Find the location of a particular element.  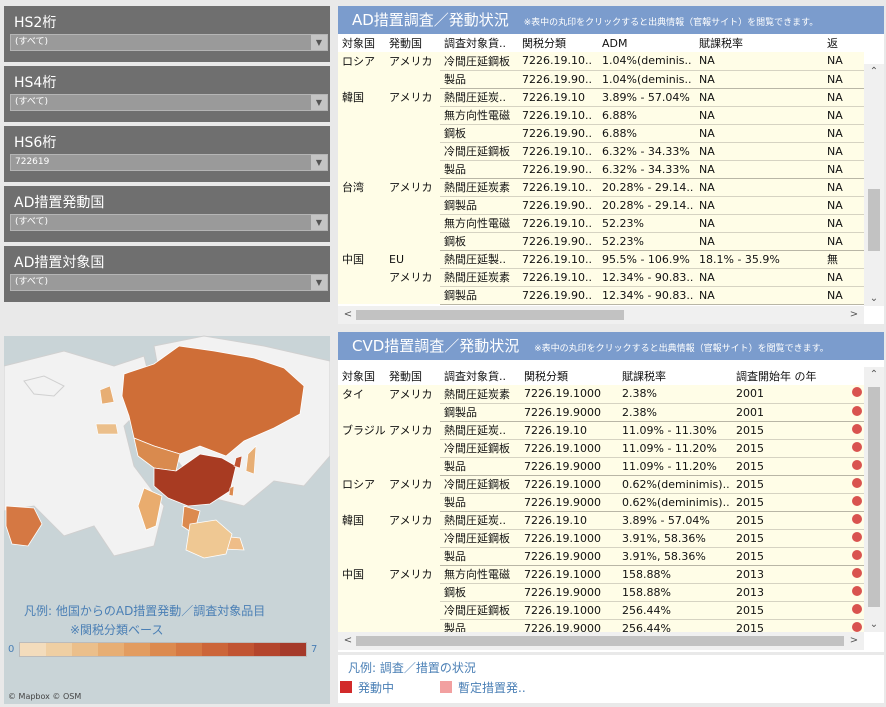

table-row: 鋼板 7226.19.90.. 52.23% NA NA is located at coordinates (601, 241).